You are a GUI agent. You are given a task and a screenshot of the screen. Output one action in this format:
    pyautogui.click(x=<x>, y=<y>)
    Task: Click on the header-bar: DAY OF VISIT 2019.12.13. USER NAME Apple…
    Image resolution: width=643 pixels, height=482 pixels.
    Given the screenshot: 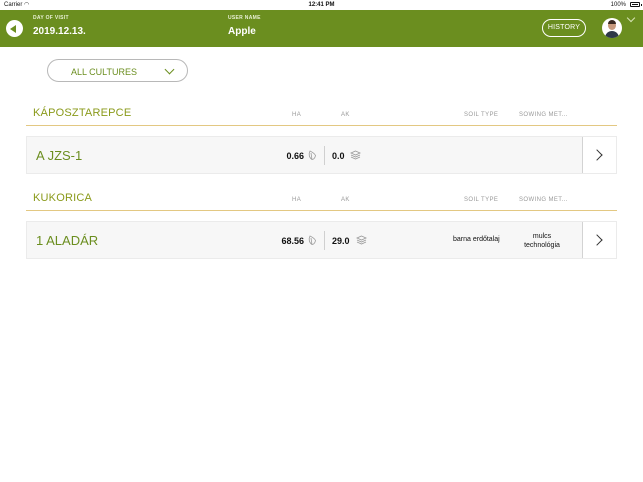 What is the action you would take?
    pyautogui.click(x=321, y=28)
    